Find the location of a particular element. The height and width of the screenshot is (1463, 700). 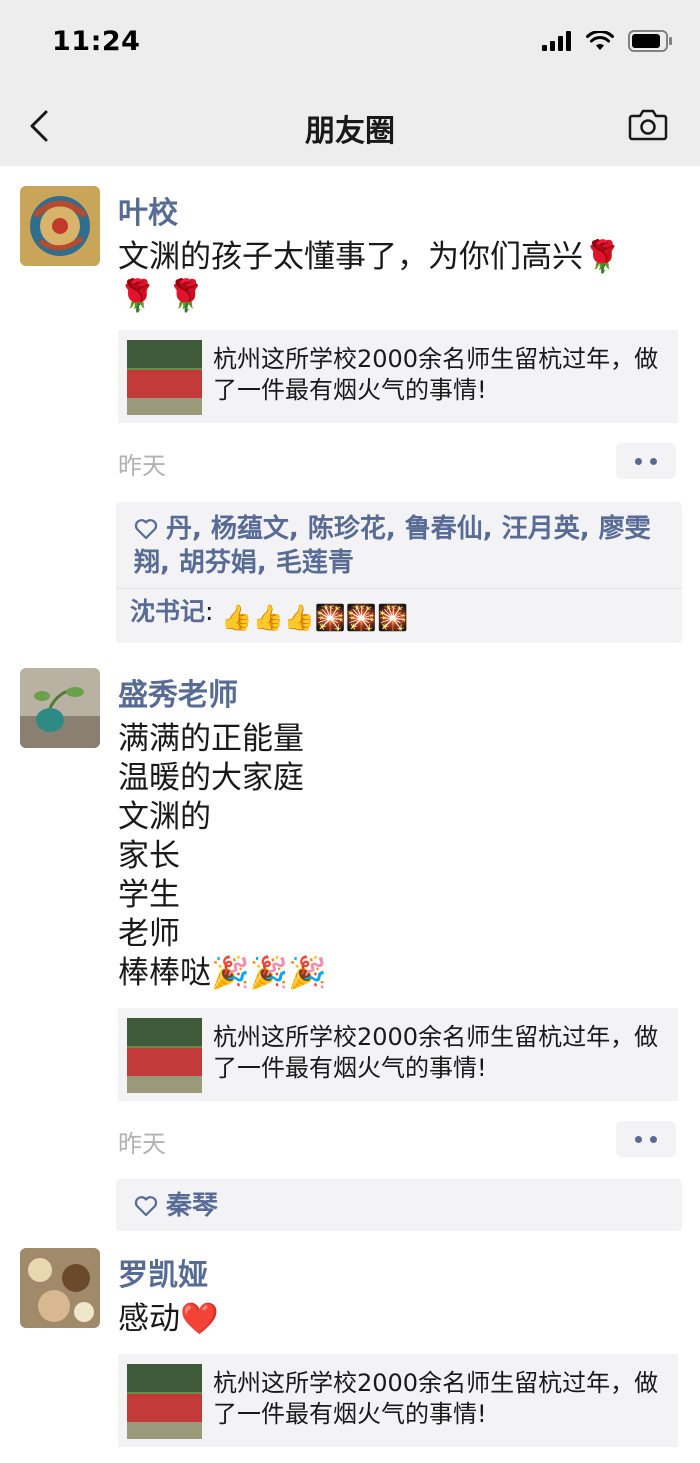

signal-icon is located at coordinates (556, 41).